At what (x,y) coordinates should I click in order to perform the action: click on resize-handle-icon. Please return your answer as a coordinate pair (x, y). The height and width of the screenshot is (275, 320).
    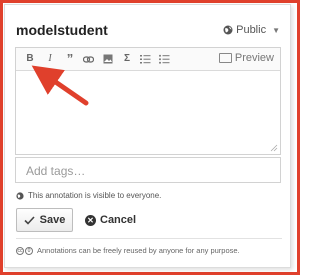
    Looking at the image, I should click on (274, 148).